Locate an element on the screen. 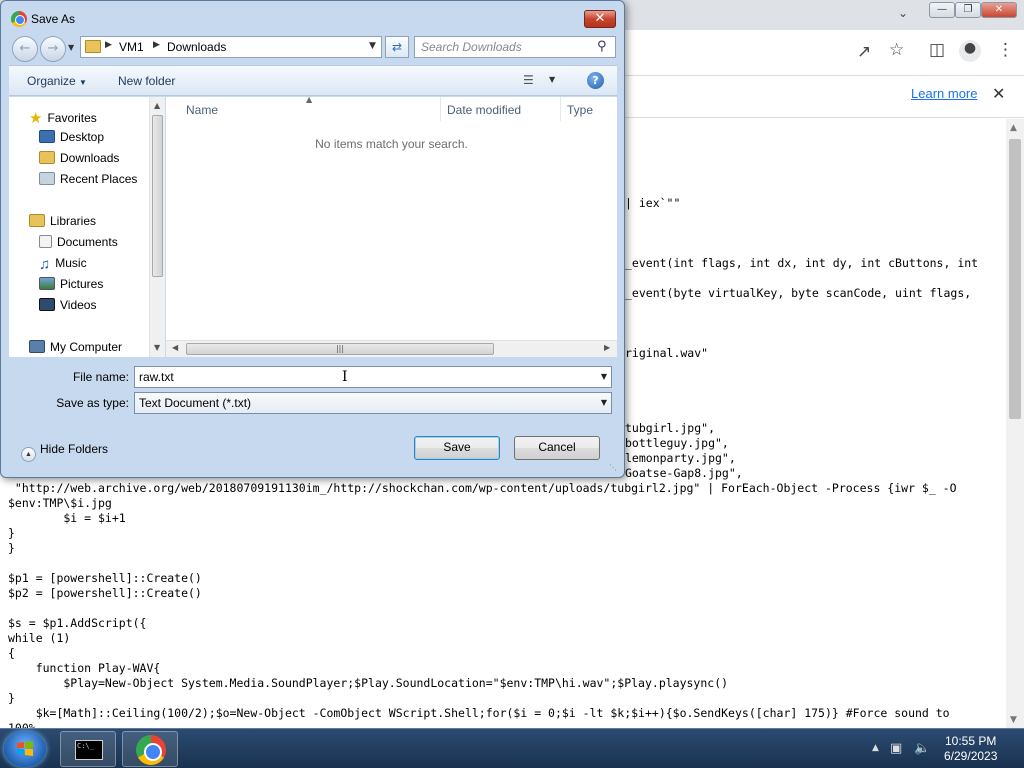 The image size is (1024, 768). show-hidden-icons-icon: ▲ is located at coordinates (875, 748).